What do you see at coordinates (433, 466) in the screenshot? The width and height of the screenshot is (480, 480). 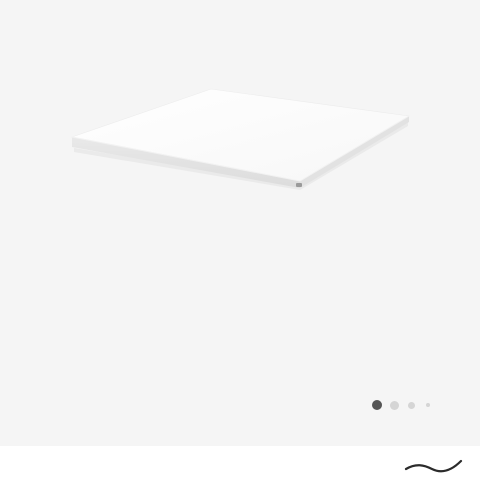 I see `wave-logo-icon` at bounding box center [433, 466].